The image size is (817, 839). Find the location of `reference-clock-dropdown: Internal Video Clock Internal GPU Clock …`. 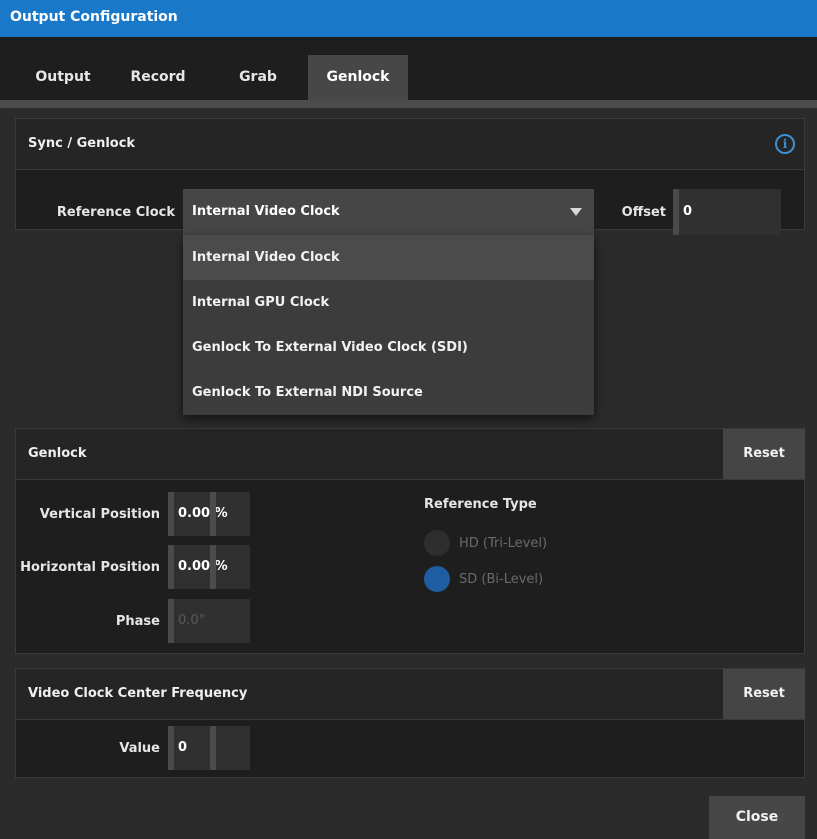

reference-clock-dropdown: Internal Video Clock Internal GPU Clock … is located at coordinates (388, 325).